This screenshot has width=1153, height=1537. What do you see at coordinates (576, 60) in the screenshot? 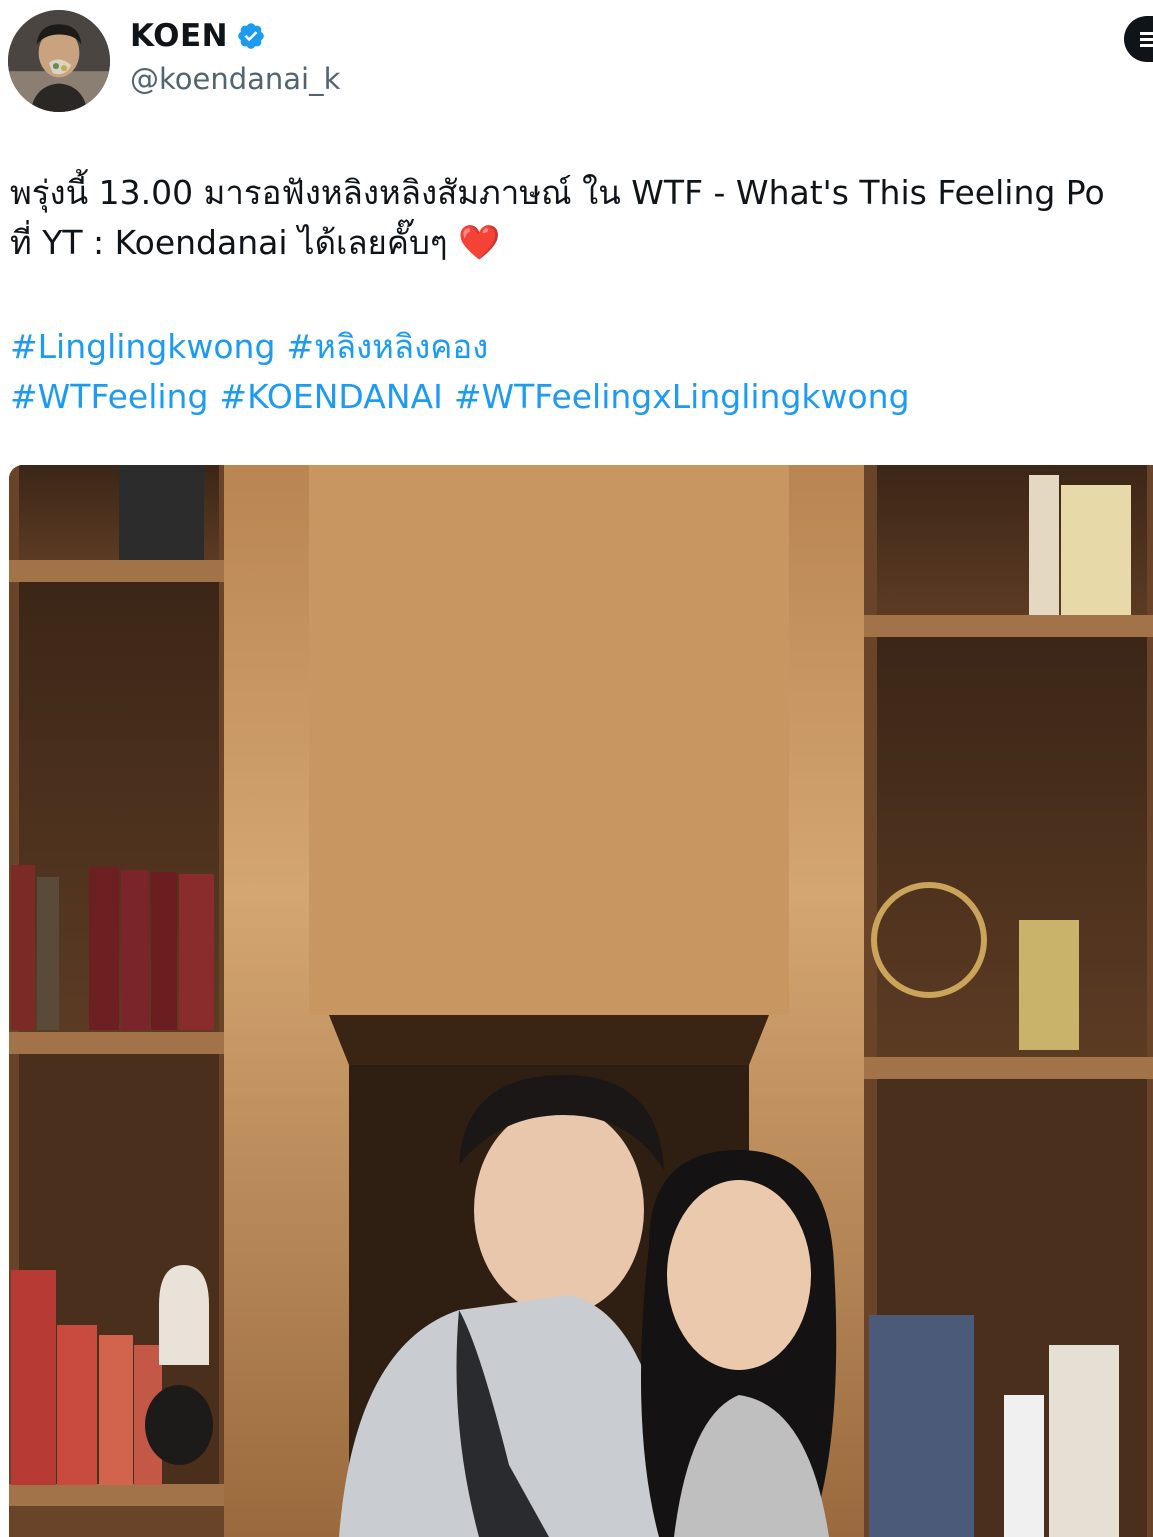
I see `tweet-header: KOEN @koendanai_k` at bounding box center [576, 60].